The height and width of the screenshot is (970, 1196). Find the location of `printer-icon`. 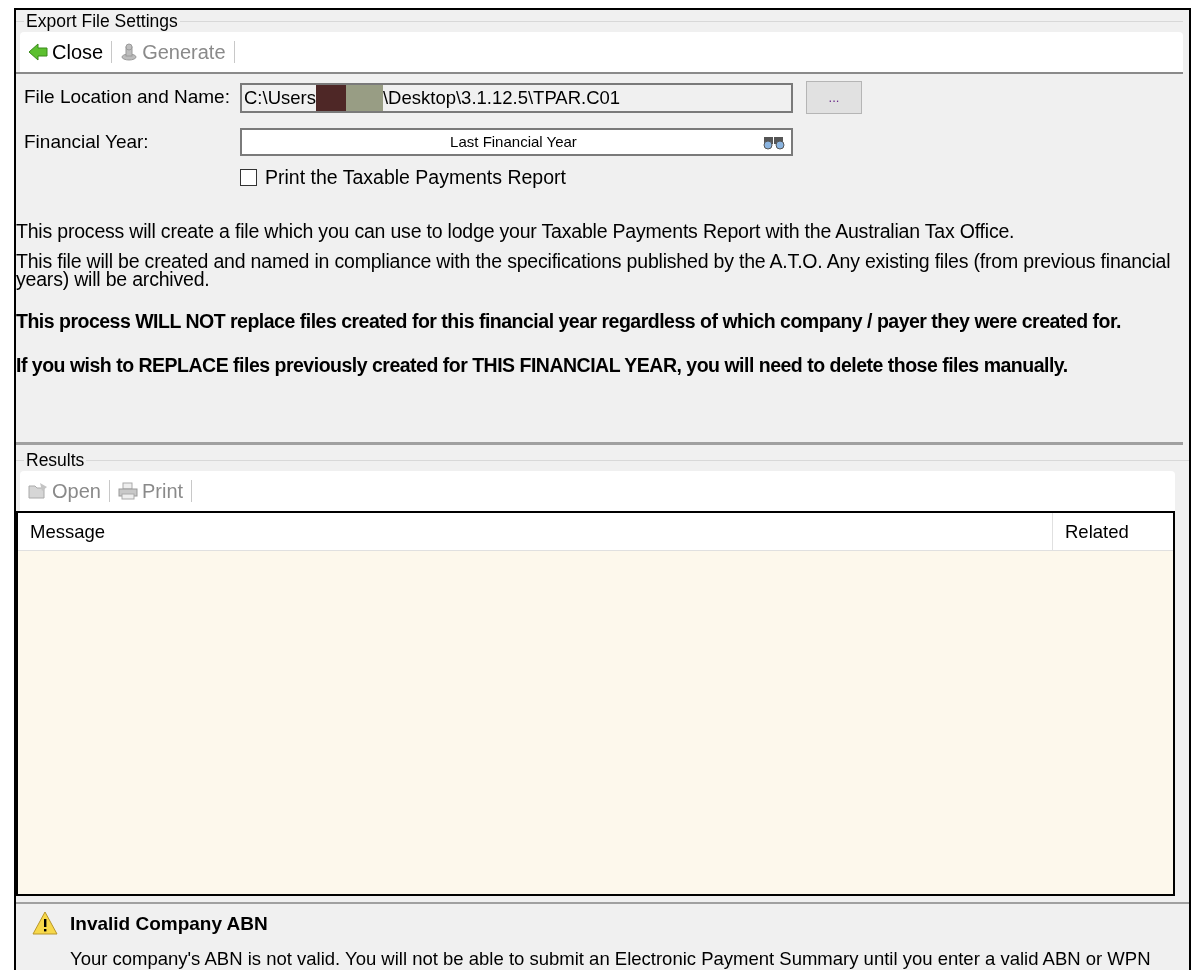

printer-icon is located at coordinates (127, 491).